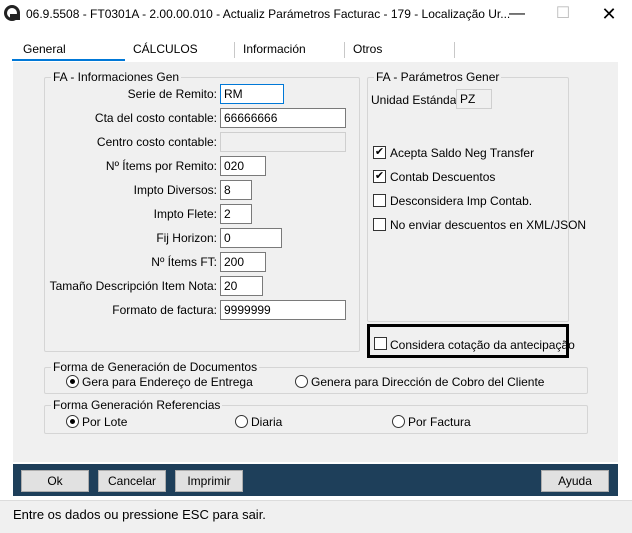  Describe the element at coordinates (367, 51) in the screenshot. I see `tab-otros: Otros` at that location.